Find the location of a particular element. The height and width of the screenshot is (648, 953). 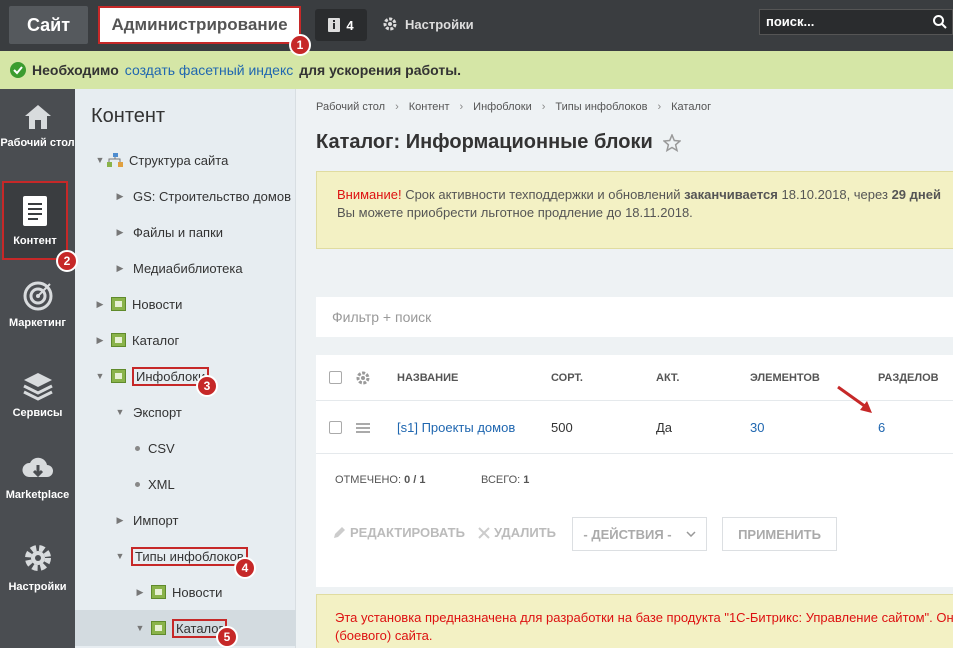

tree-item-medialib: ▶ Медиабиблиотека is located at coordinates (185, 268).